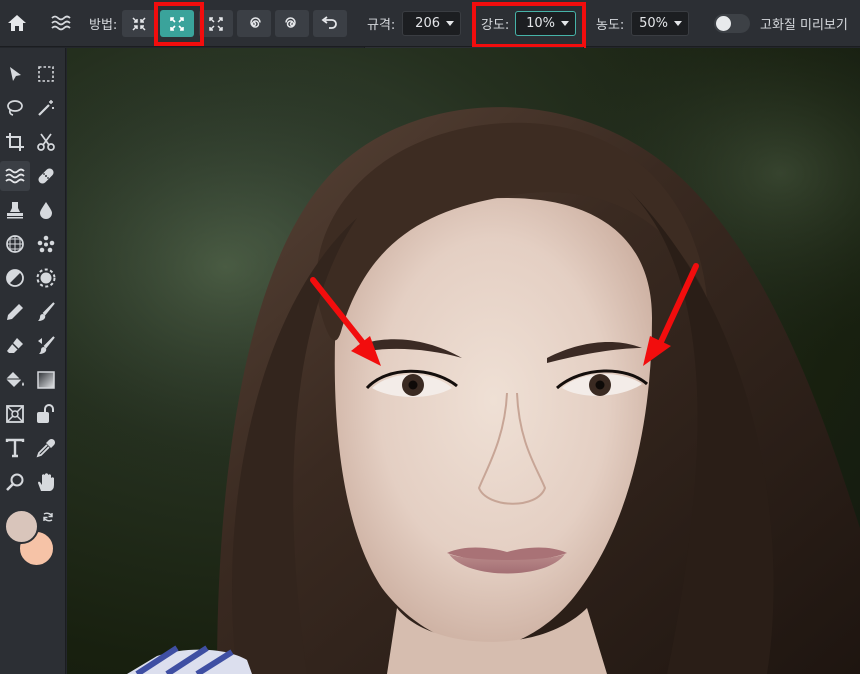 The height and width of the screenshot is (674, 860). I want to click on scissors-icon, so click(46, 142).